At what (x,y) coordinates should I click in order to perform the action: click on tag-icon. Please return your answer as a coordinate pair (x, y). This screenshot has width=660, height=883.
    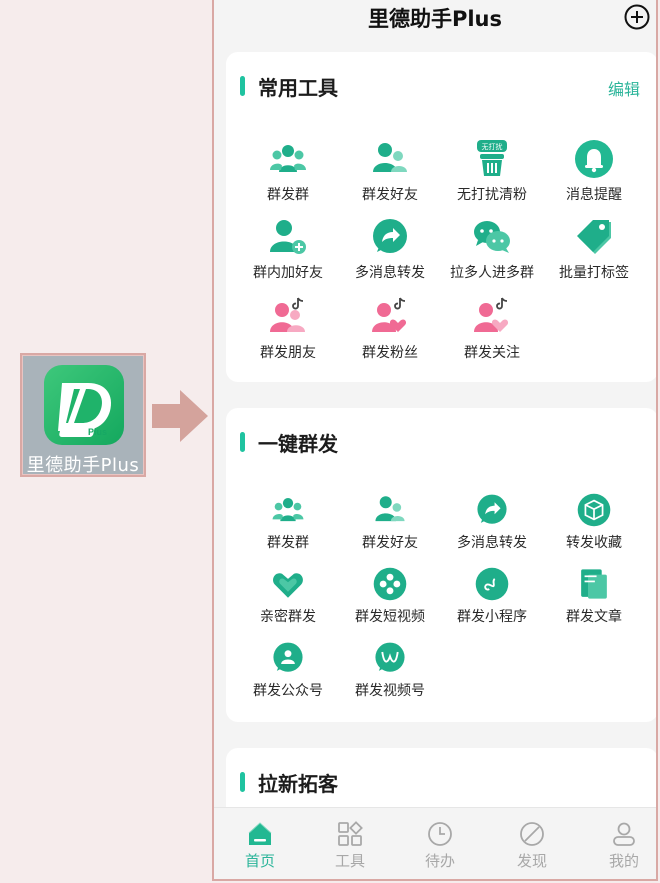
    Looking at the image, I should click on (594, 237).